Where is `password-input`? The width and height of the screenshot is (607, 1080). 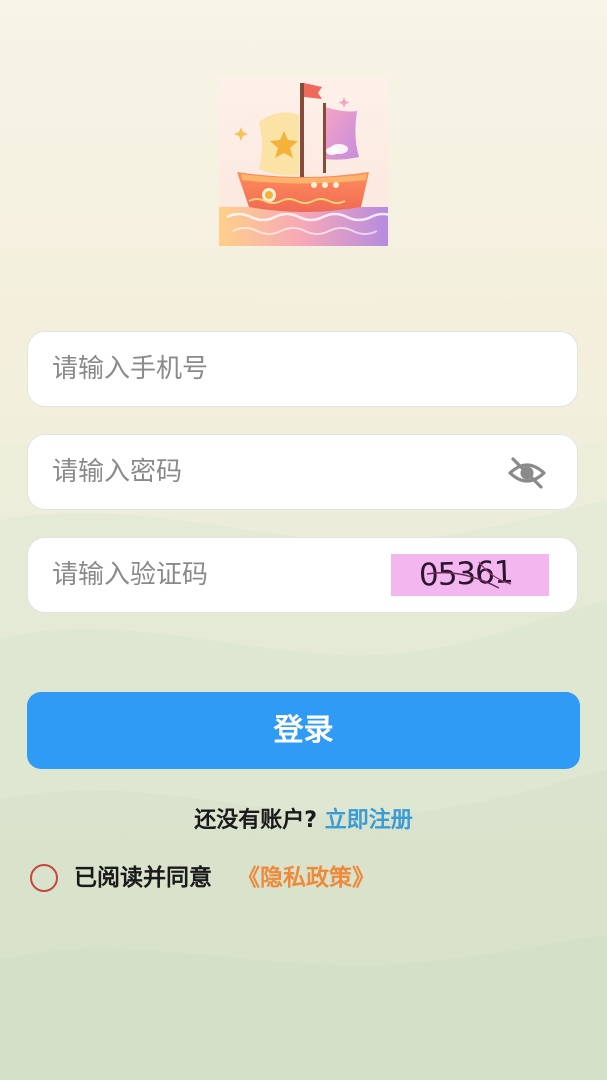
password-input is located at coordinates (272, 472).